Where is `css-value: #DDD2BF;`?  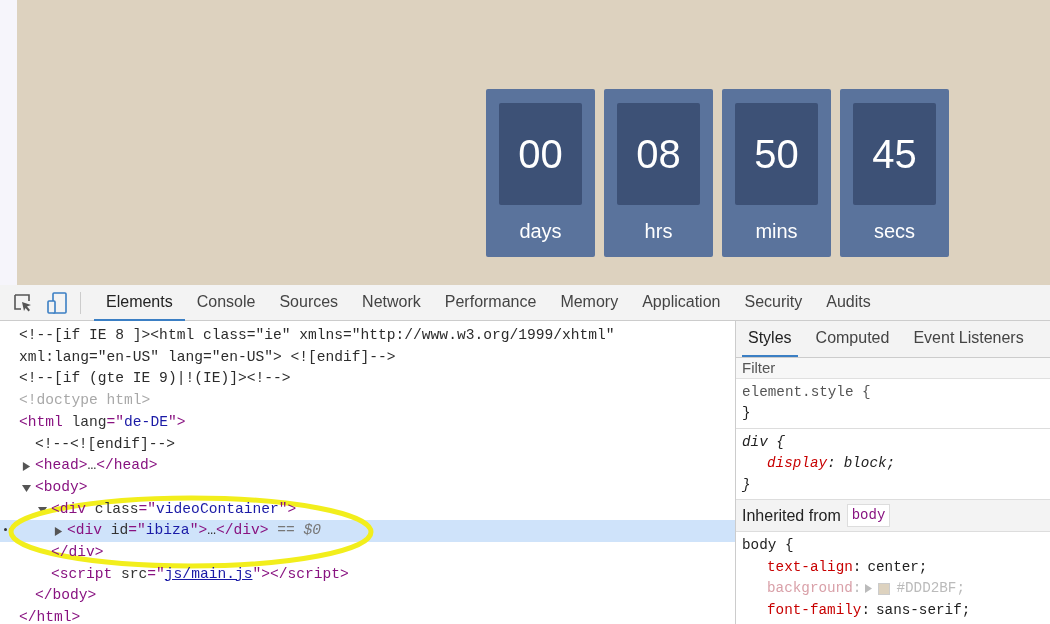 css-value: #DDD2BF; is located at coordinates (931, 588).